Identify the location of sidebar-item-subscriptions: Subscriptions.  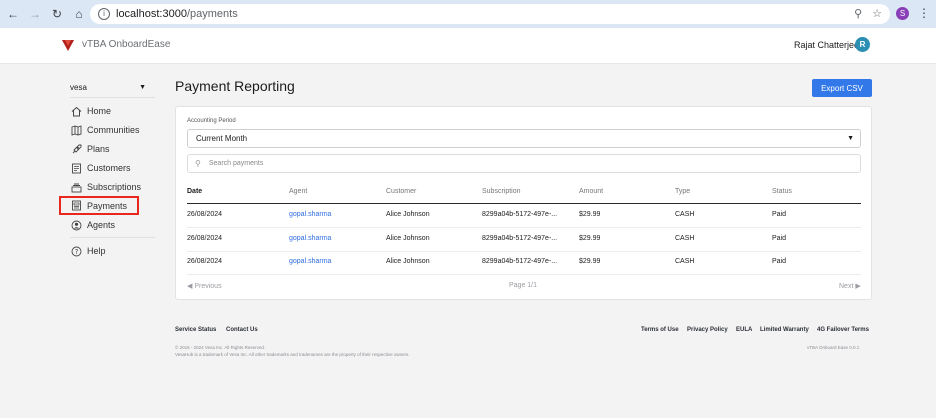
(105, 187).